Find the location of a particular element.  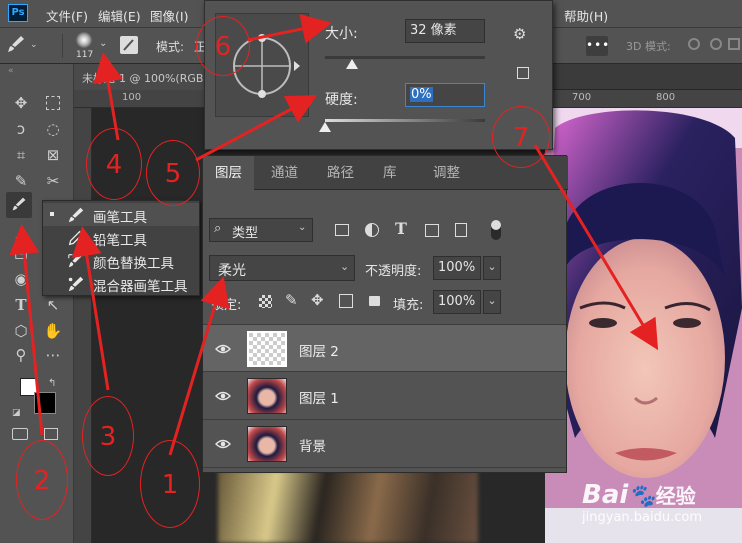

annotation-circle-5: 5 is located at coordinates (173, 173).